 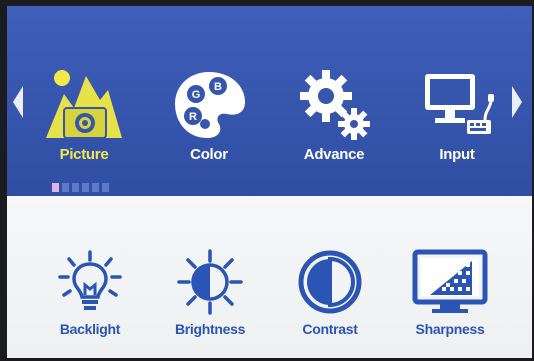 I want to click on palette-letter-r: R, so click(x=193, y=117).